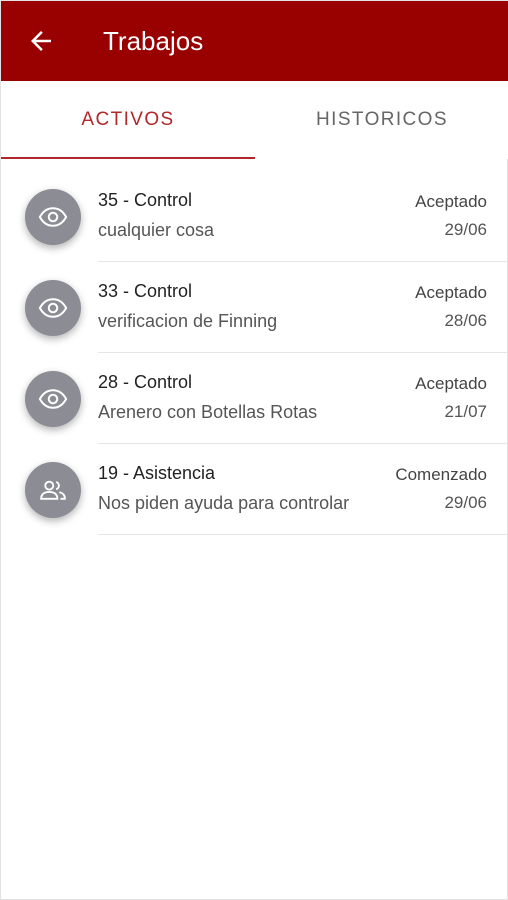 This screenshot has width=508, height=900. What do you see at coordinates (441, 474) in the screenshot?
I see `job-status: Comenzado` at bounding box center [441, 474].